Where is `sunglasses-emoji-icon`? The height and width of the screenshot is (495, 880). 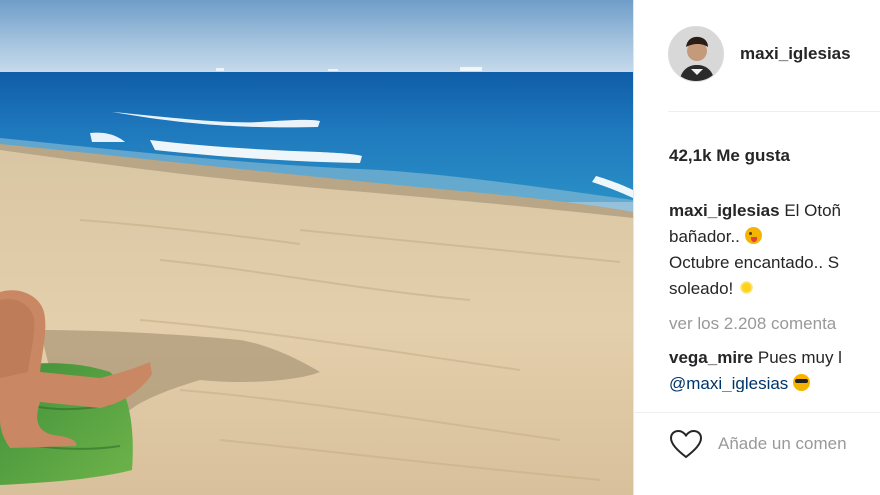
sunglasses-emoji-icon is located at coordinates (802, 382).